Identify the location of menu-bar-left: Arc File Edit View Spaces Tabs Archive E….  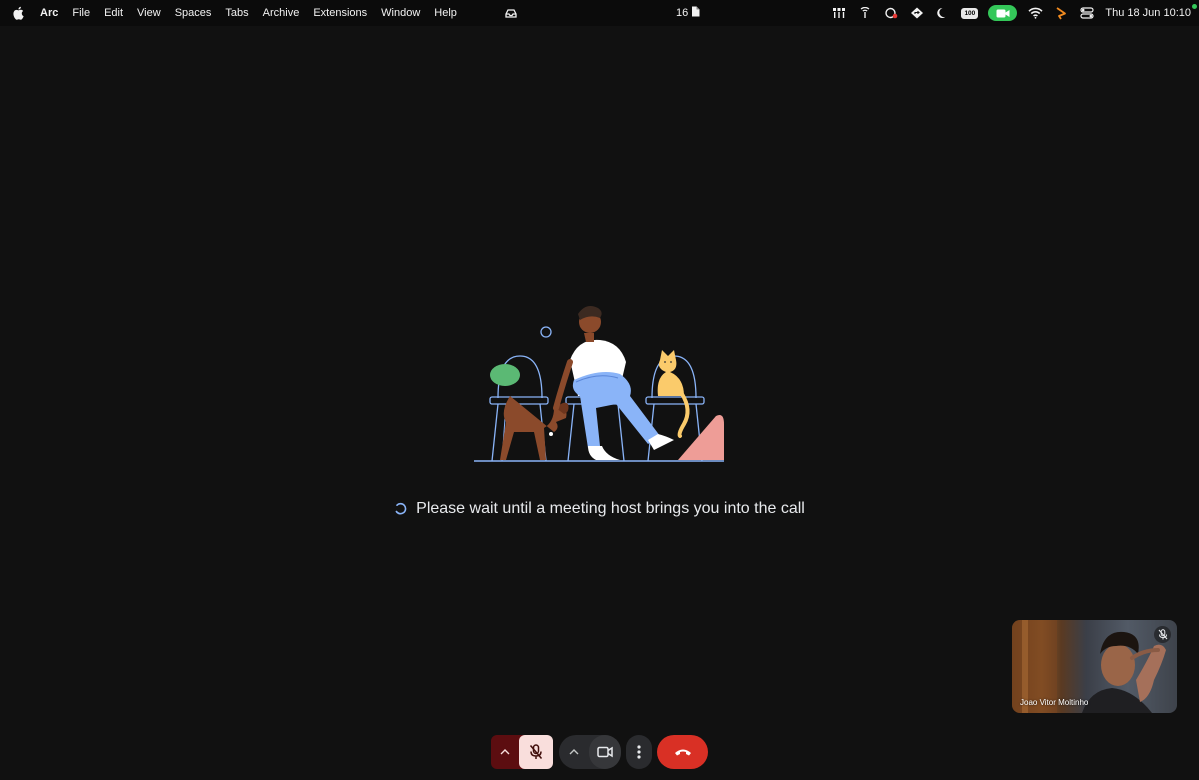
(235, 13).